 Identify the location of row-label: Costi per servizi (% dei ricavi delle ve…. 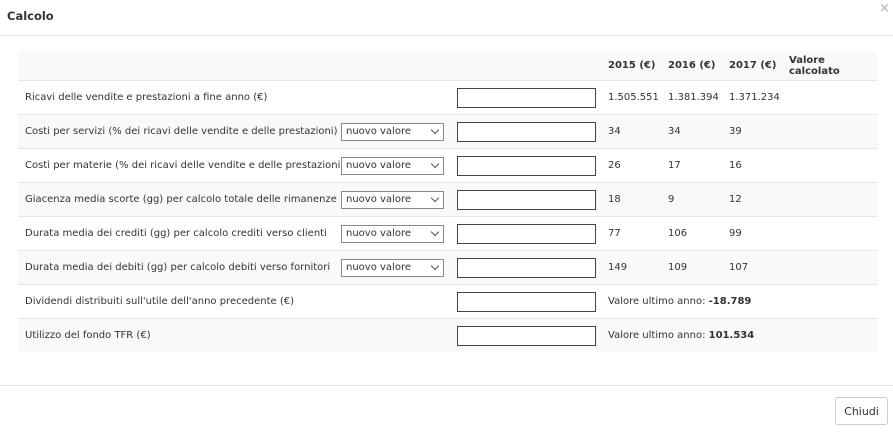
(179, 131).